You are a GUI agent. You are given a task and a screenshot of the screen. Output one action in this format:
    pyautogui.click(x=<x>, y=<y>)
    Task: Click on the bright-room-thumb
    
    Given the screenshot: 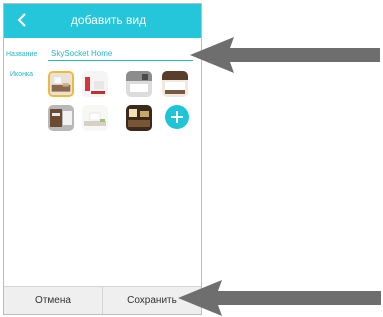 What is the action you would take?
    pyautogui.click(x=95, y=118)
    